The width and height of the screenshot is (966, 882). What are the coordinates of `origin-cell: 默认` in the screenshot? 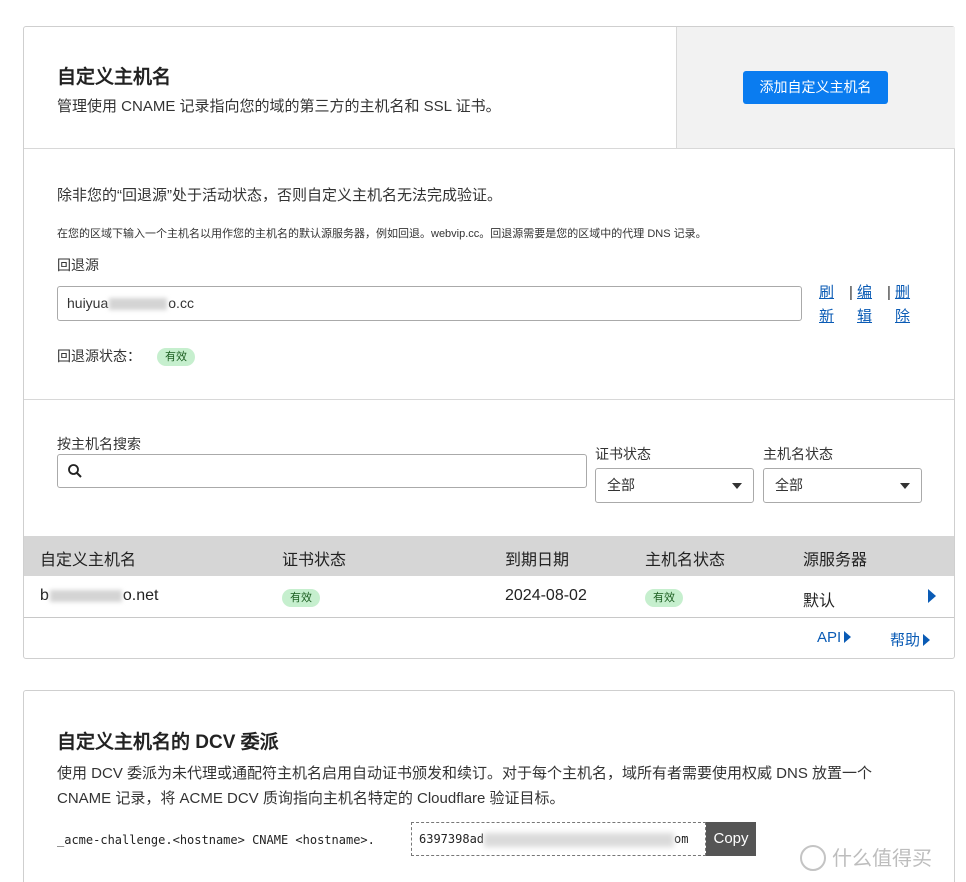 It's located at (819, 601).